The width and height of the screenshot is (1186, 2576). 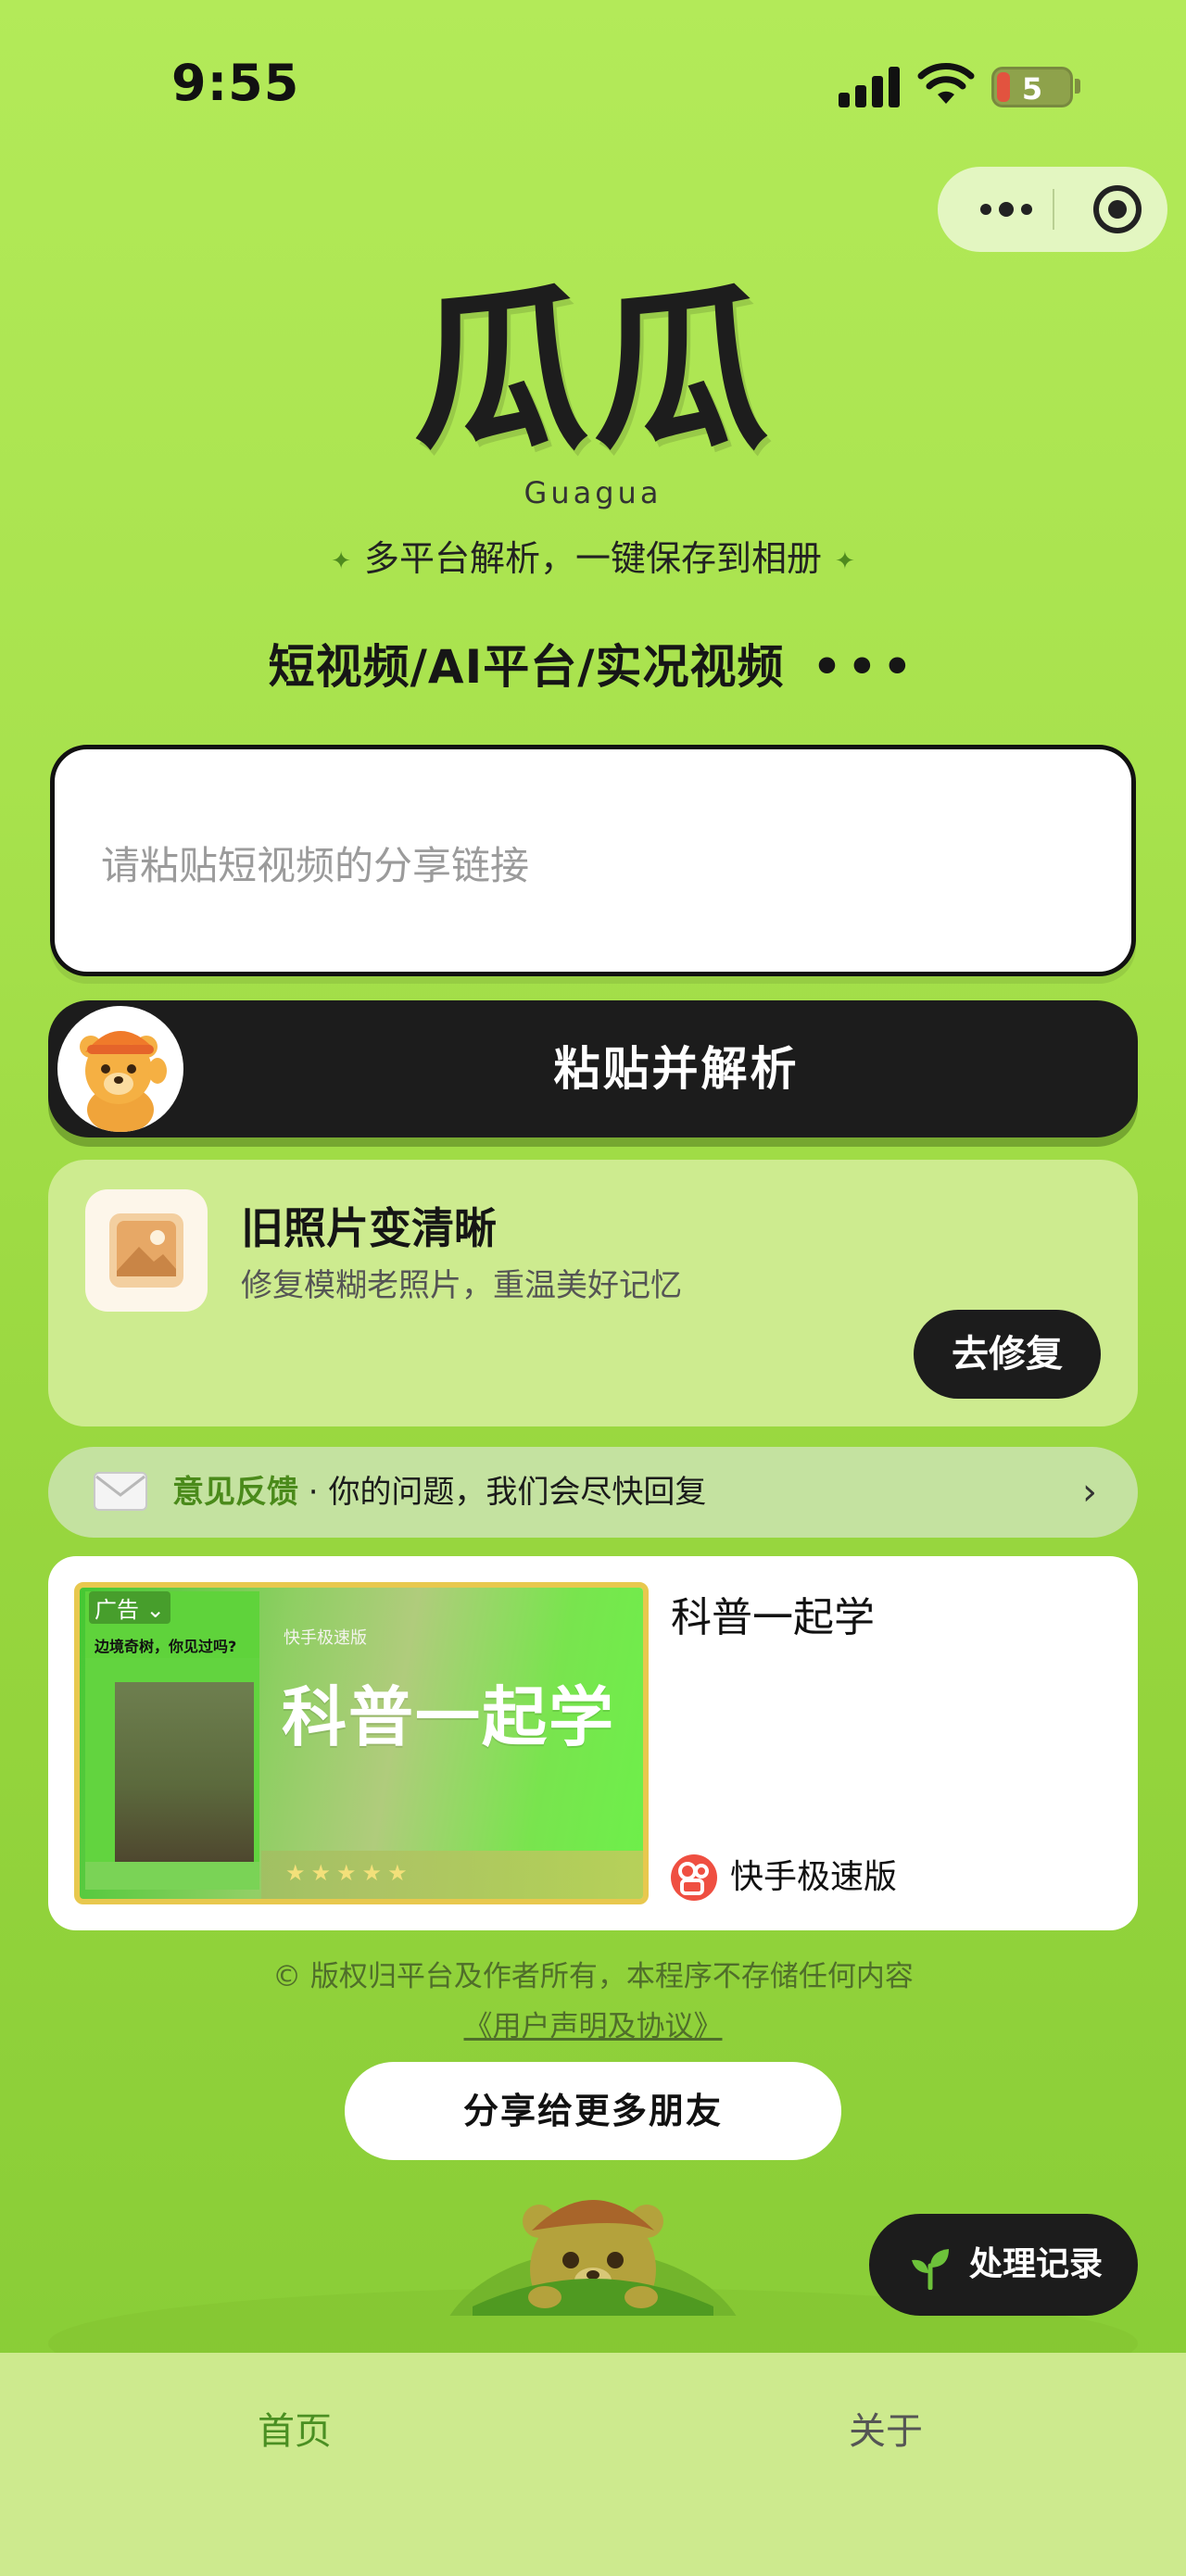 I want to click on bear-mascot-avatar, so click(x=120, y=1069).